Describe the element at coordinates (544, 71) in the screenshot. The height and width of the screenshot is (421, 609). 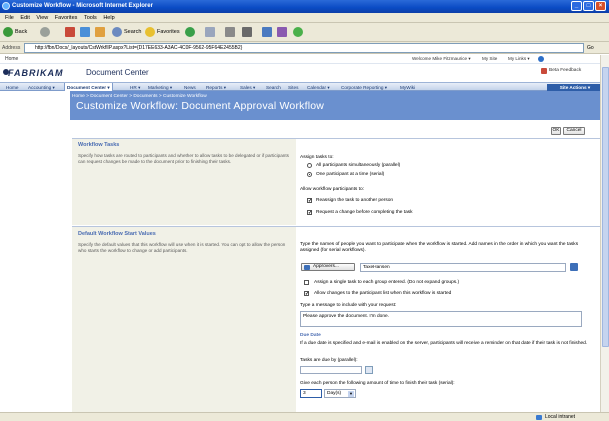
I see `feedback-icon` at that location.